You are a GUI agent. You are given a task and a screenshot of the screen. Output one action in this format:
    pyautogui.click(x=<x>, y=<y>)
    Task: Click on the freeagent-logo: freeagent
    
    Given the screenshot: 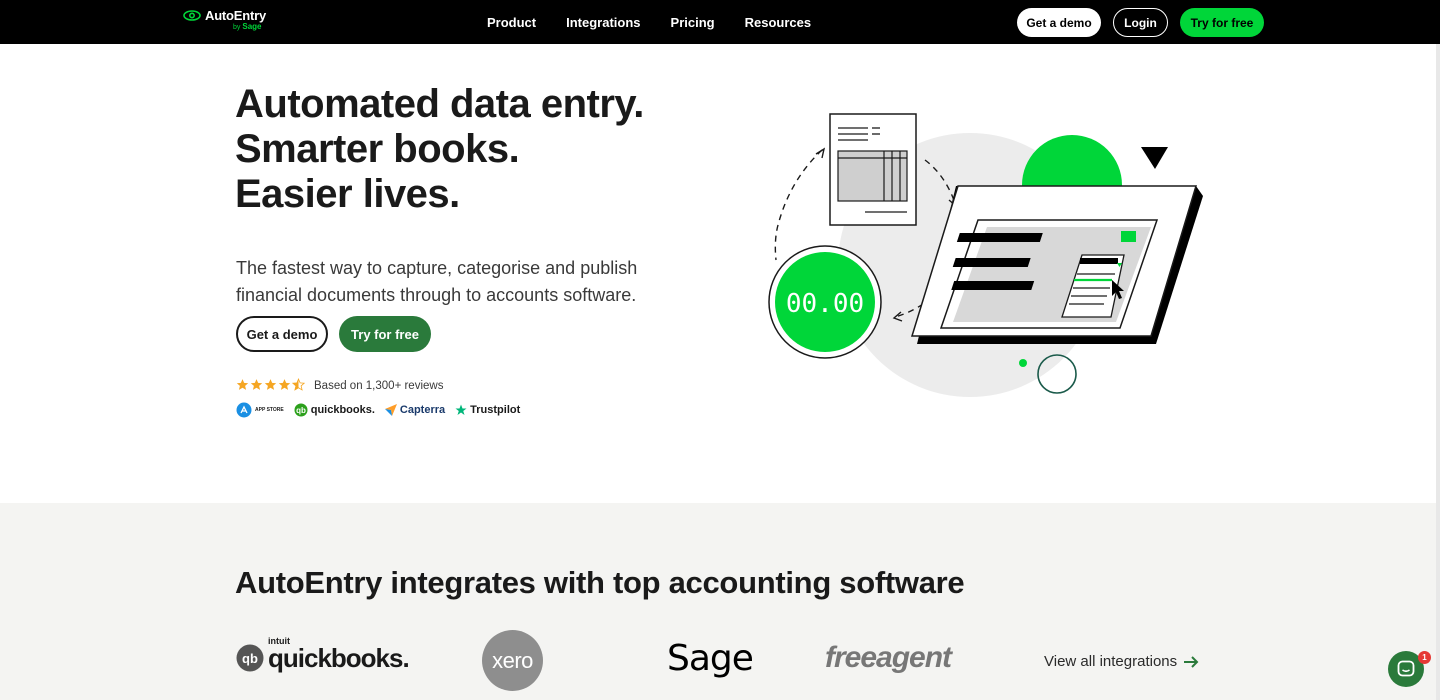 What is the action you would take?
    pyautogui.click(x=888, y=658)
    